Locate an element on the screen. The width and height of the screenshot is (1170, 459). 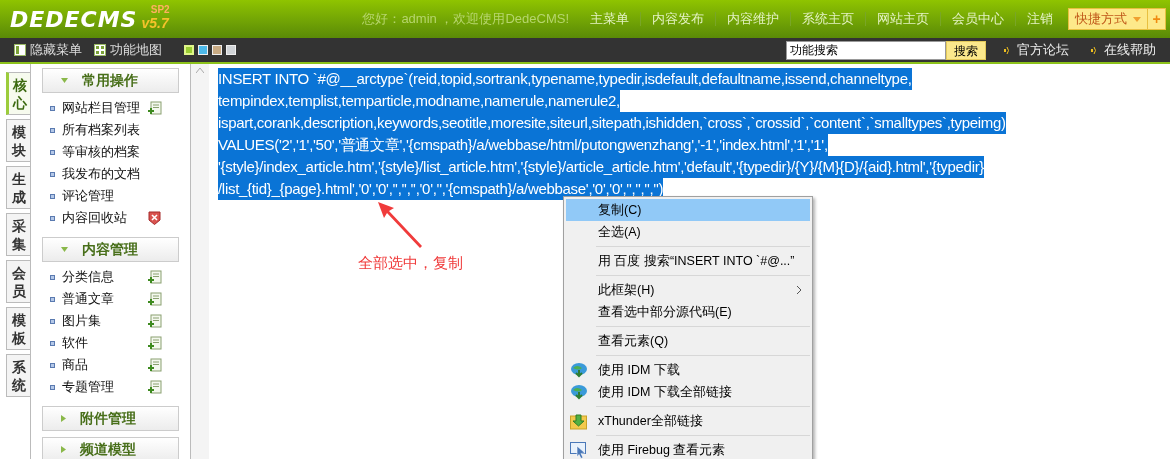
menu-link: 分类信息 is located at coordinates (105, 277).